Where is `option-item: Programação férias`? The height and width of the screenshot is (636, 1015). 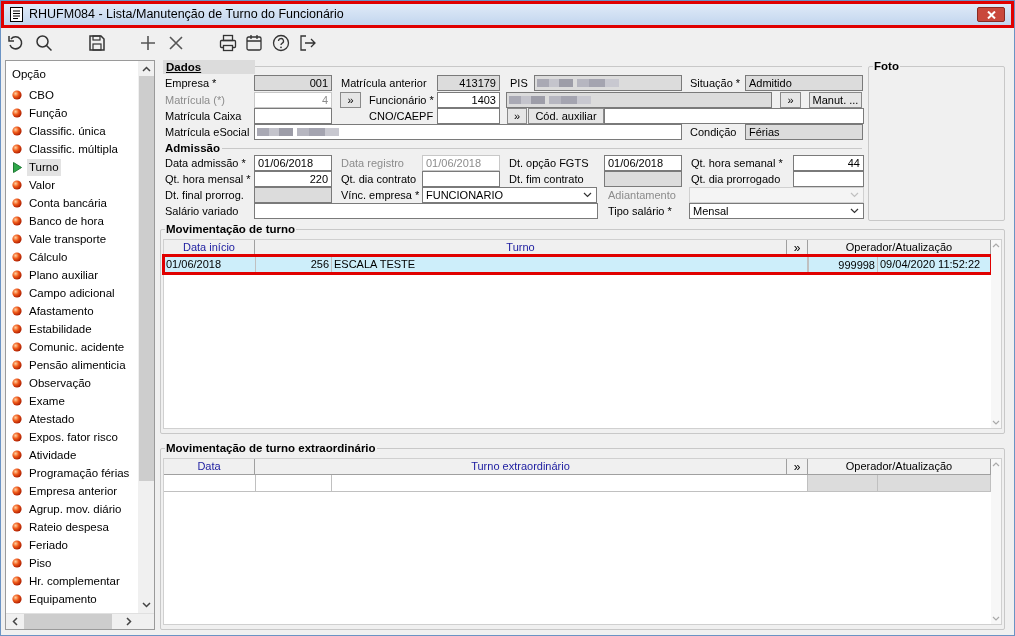
option-item: Programação férias is located at coordinates (79, 473).